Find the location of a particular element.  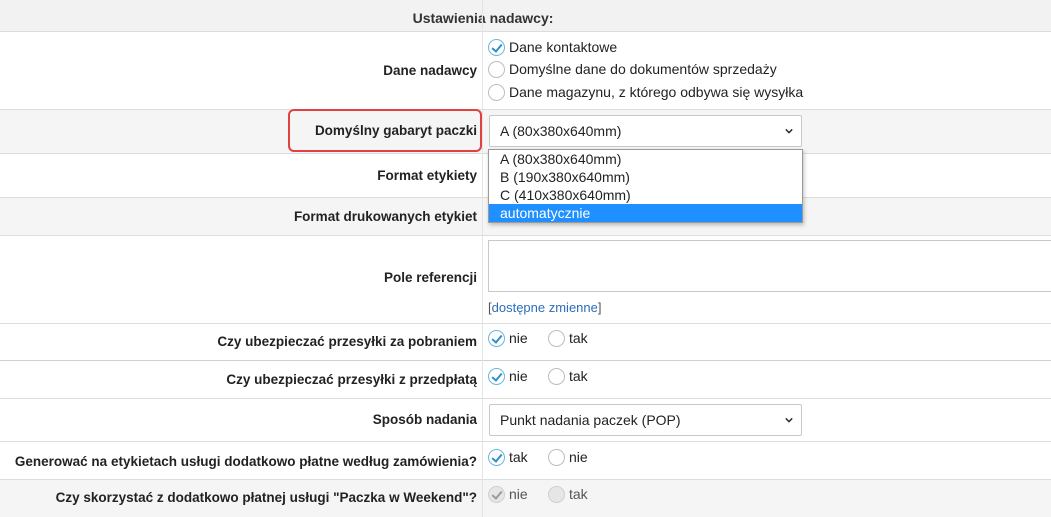

insure-prepaid-label: Czy ubezpieczać przesyłki z przedpłatą is located at coordinates (351, 379).